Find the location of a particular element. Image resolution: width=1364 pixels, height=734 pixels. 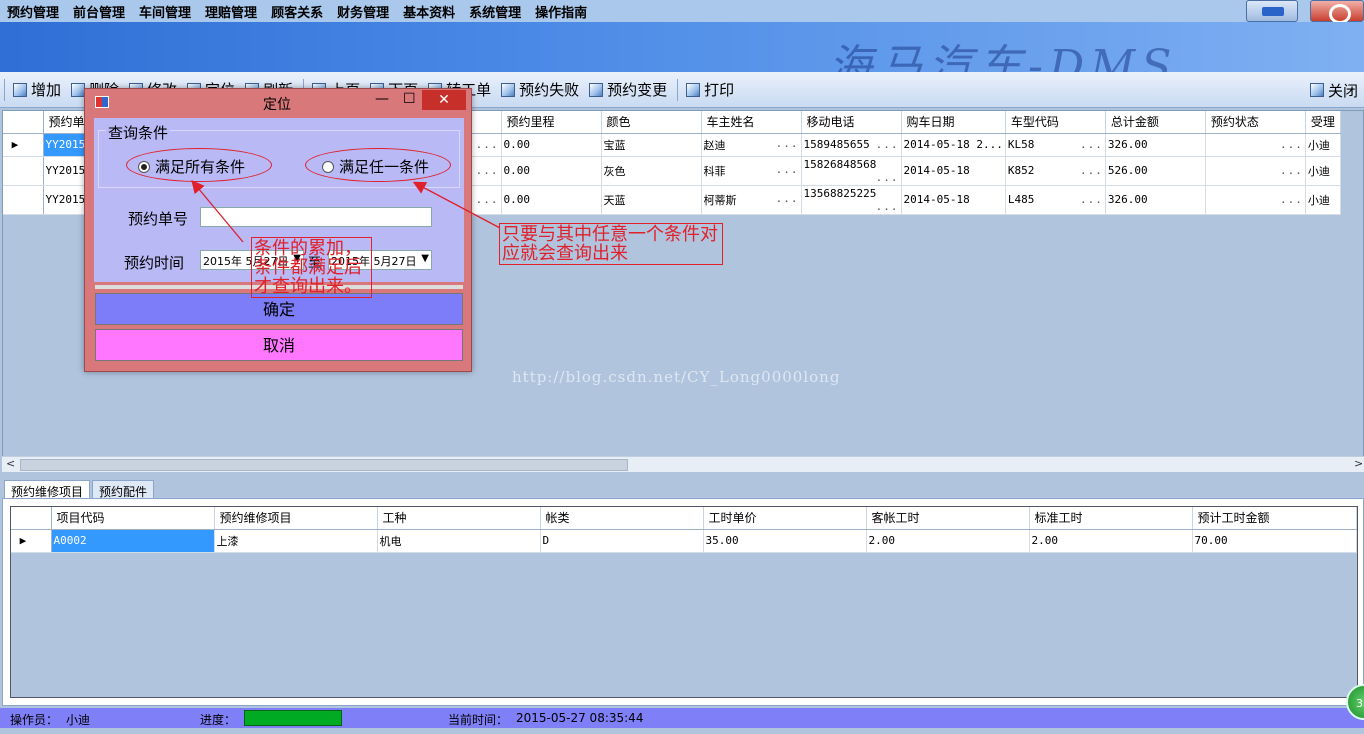

dialog-title-bar: 定位 — ☐ ✕ is located at coordinates (278, 102).